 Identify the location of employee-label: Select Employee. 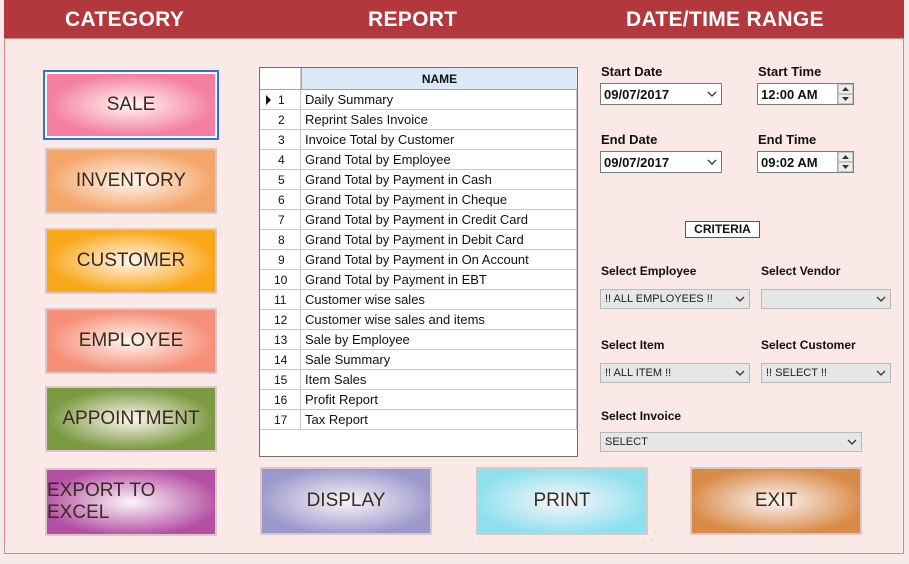
(649, 271).